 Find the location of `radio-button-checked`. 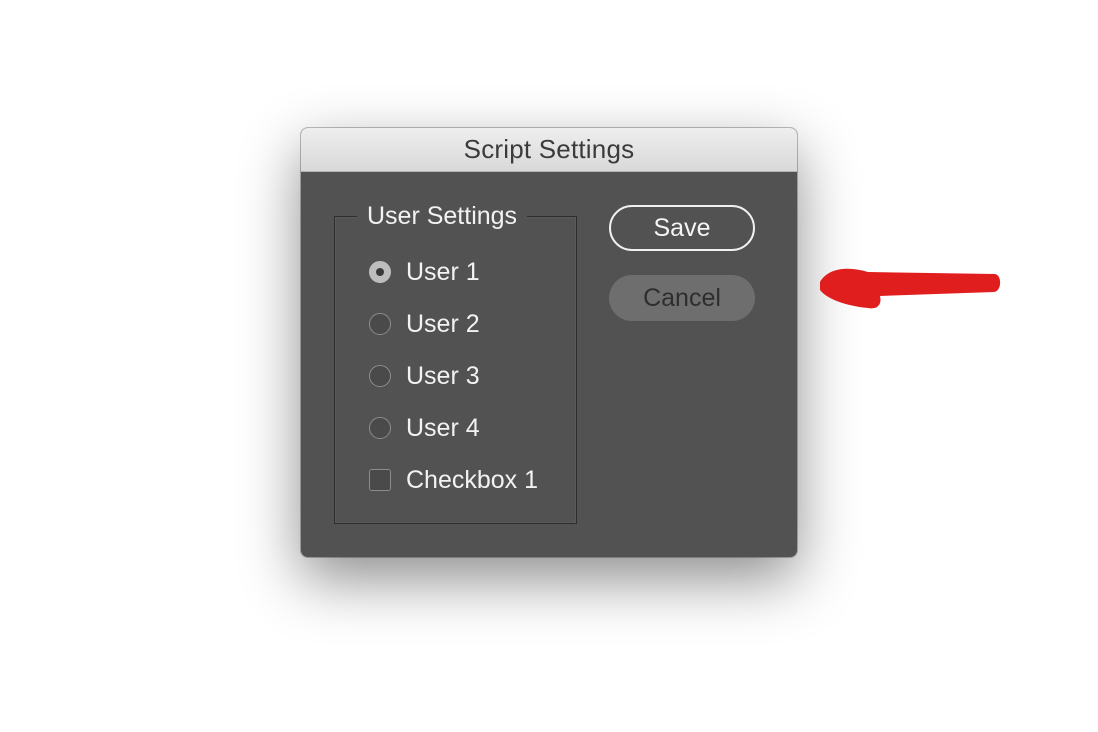

radio-button-checked is located at coordinates (380, 272).